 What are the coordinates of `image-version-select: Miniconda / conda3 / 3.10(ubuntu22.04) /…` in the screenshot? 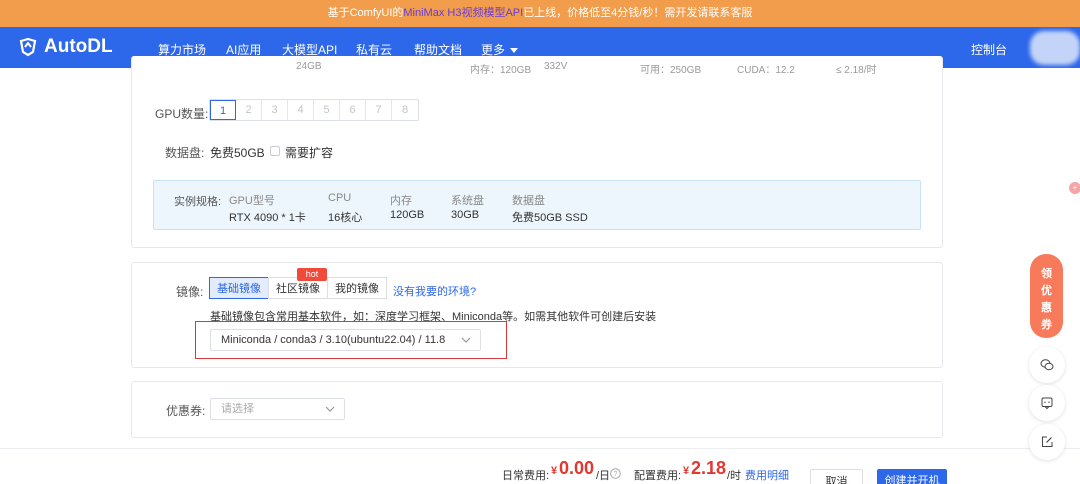 It's located at (345, 340).